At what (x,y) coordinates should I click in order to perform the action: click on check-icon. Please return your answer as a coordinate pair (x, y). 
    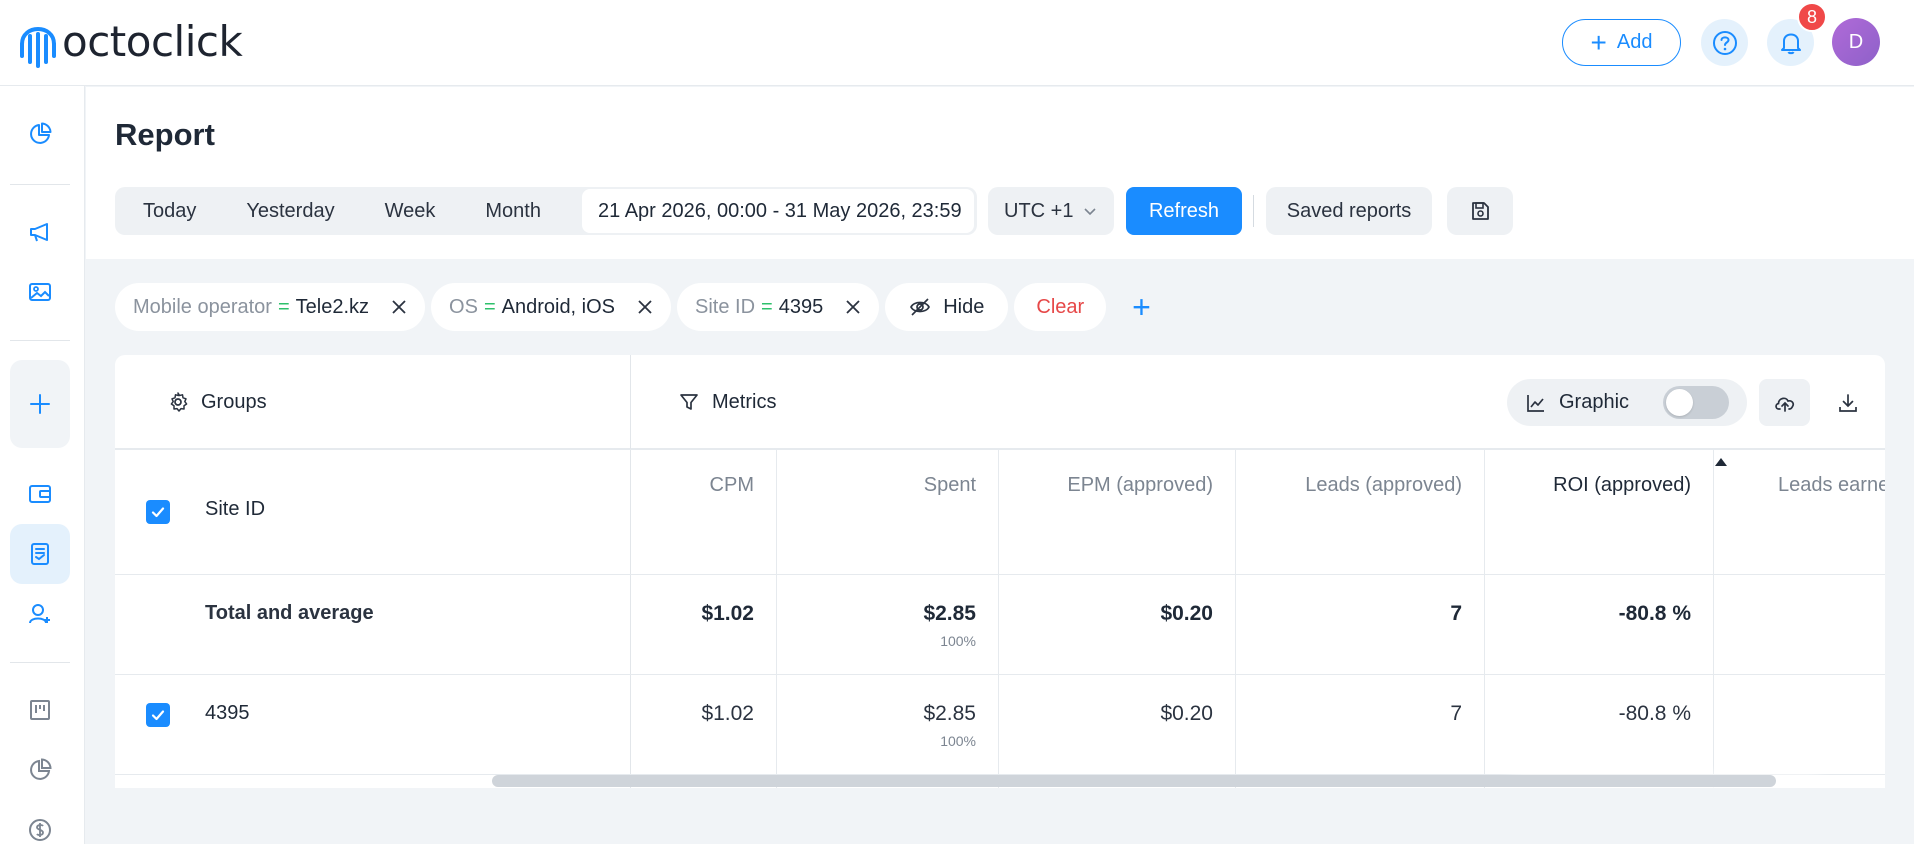
    Looking at the image, I should click on (158, 715).